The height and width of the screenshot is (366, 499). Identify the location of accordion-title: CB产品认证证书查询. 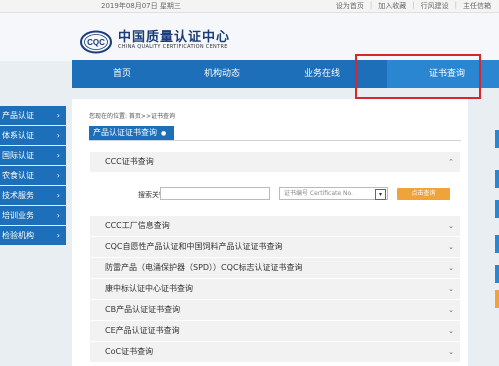
(143, 309).